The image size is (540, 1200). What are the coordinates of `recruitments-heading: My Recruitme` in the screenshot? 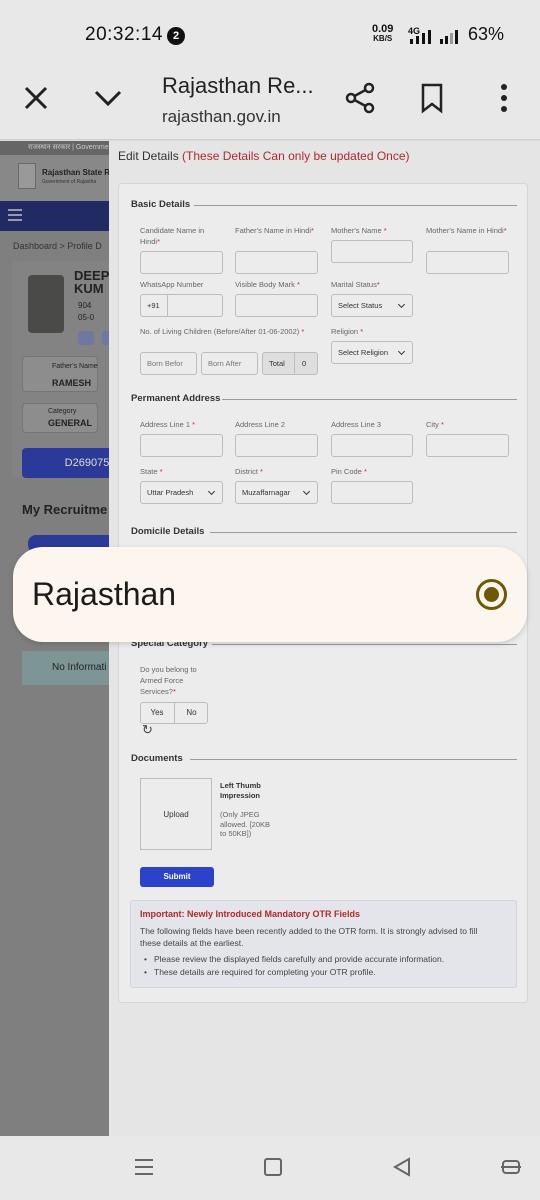 It's located at (65, 509).